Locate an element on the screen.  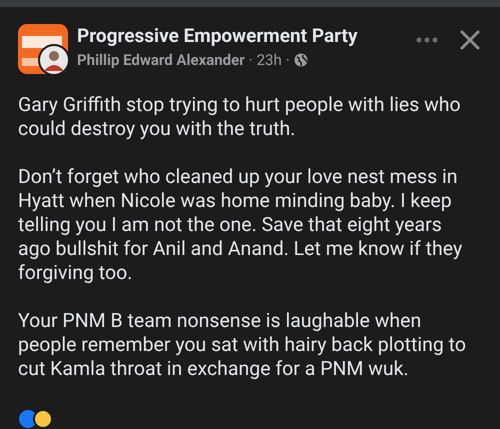
globe-icon is located at coordinates (301, 60).